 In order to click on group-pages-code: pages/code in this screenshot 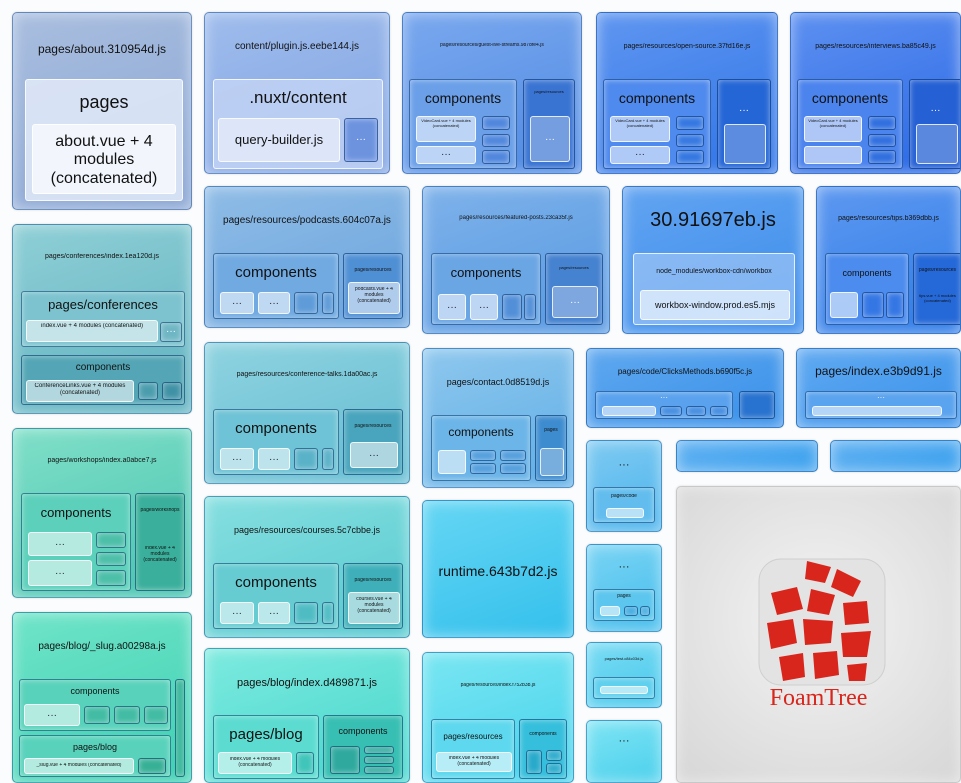, I will do `click(624, 505)`.